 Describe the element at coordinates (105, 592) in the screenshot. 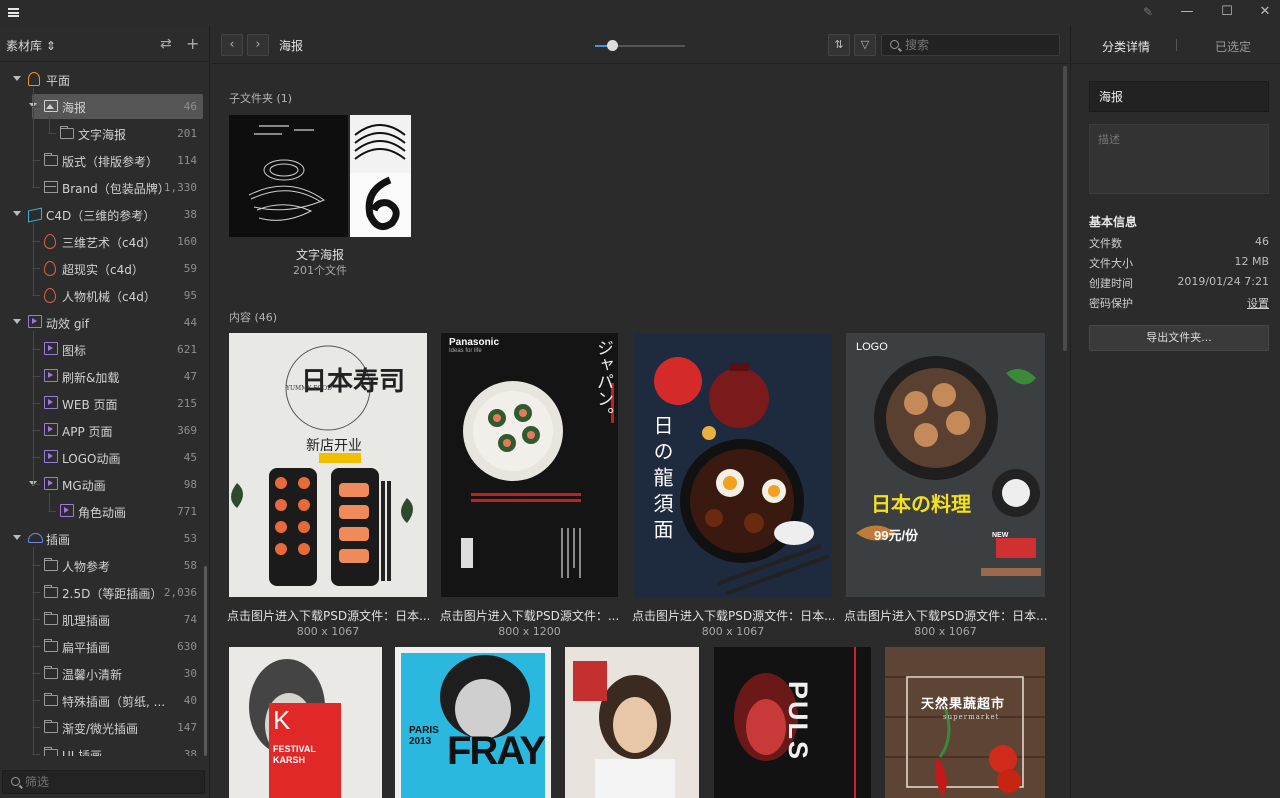

I see `tree-item: 2.5D（等距插画） 2,036` at that location.